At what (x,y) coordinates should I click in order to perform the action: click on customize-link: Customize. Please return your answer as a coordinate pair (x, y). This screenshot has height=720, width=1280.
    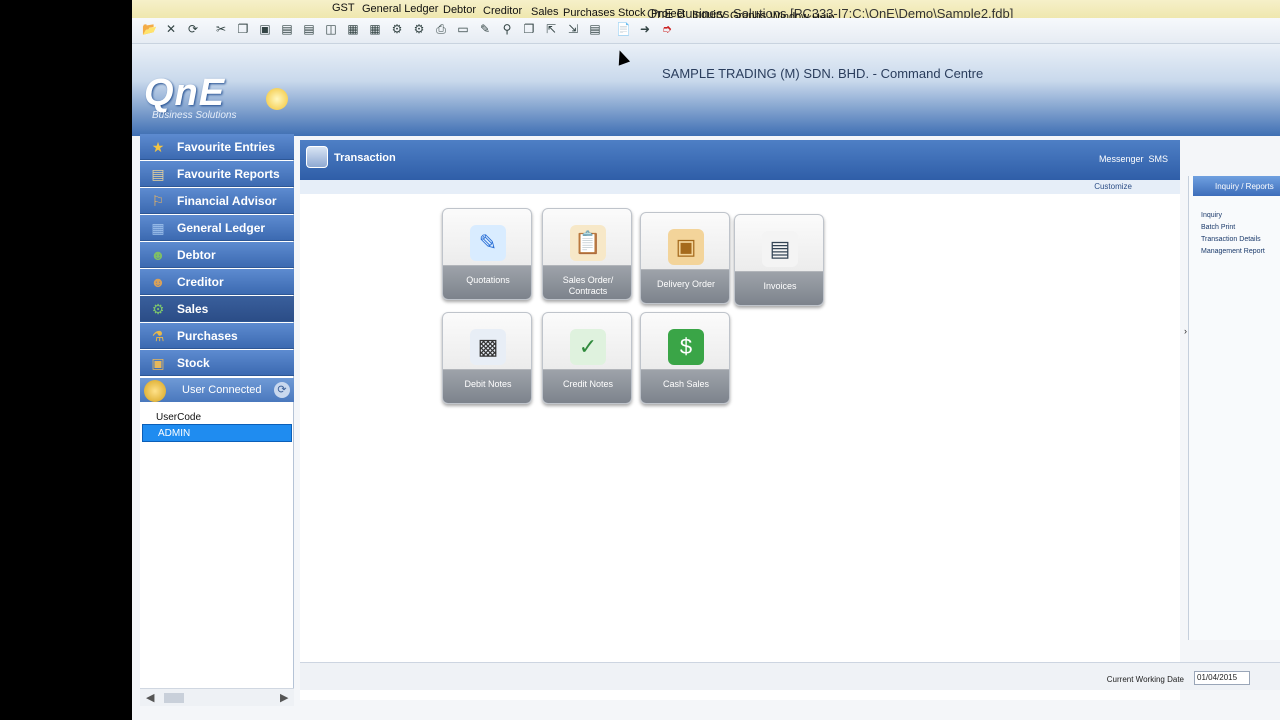
    Looking at the image, I should click on (1113, 186).